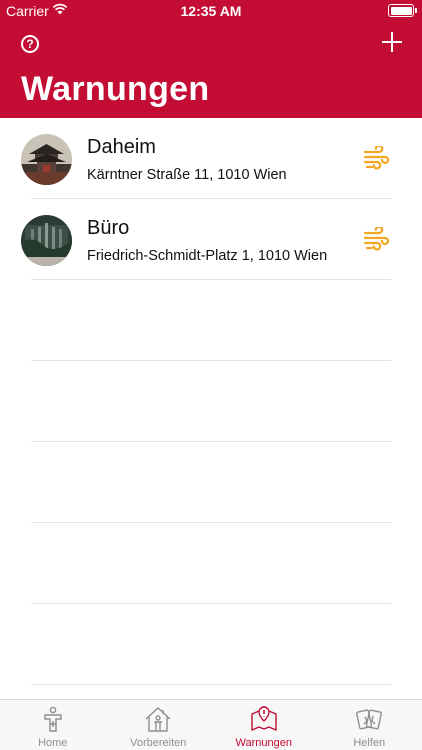  I want to click on page-title: Warnungen, so click(115, 89).